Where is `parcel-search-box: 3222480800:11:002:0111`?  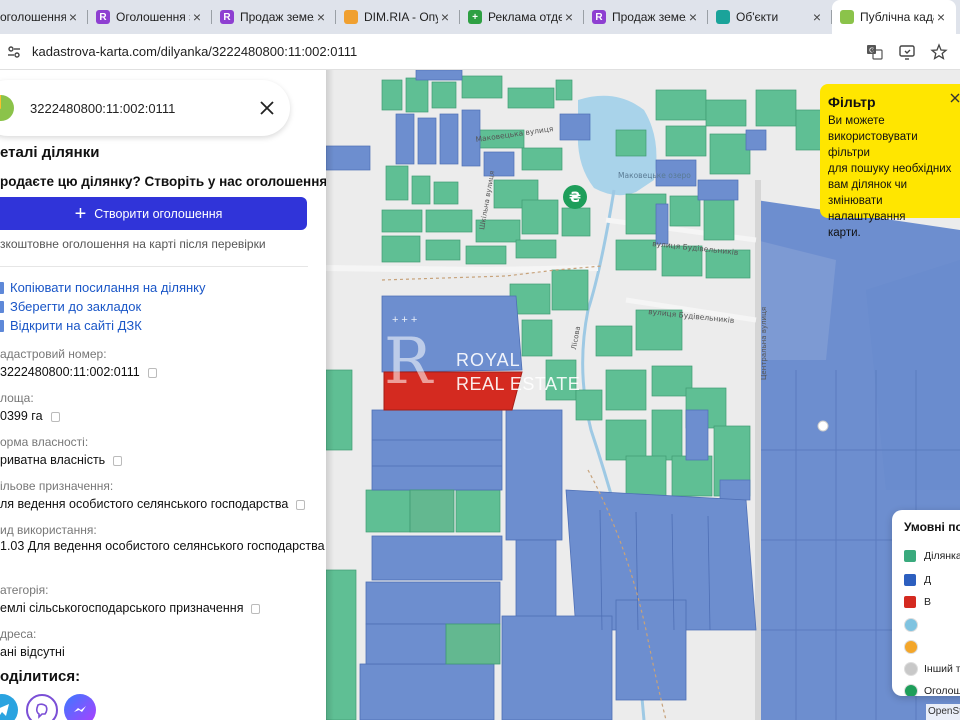
parcel-search-box: 3222480800:11:002:0111 is located at coordinates (145, 108).